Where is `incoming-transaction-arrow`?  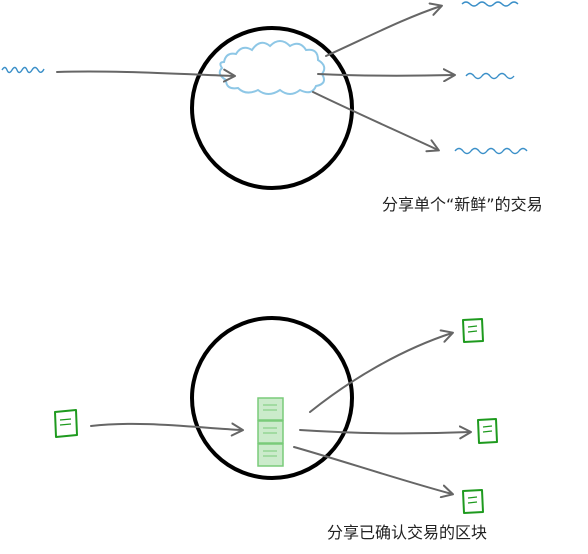 incoming-transaction-arrow is located at coordinates (146, 75).